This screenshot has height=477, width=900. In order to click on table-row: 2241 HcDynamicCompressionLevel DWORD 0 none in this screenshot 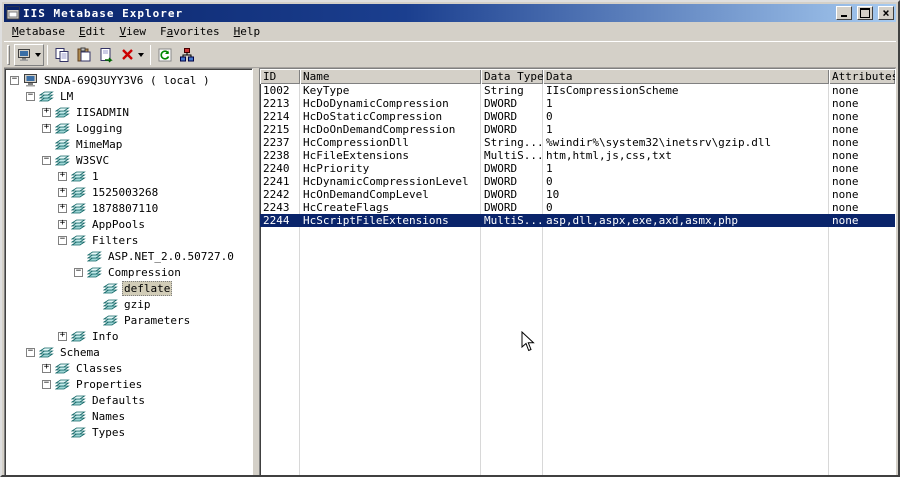, I will do `click(577, 181)`.